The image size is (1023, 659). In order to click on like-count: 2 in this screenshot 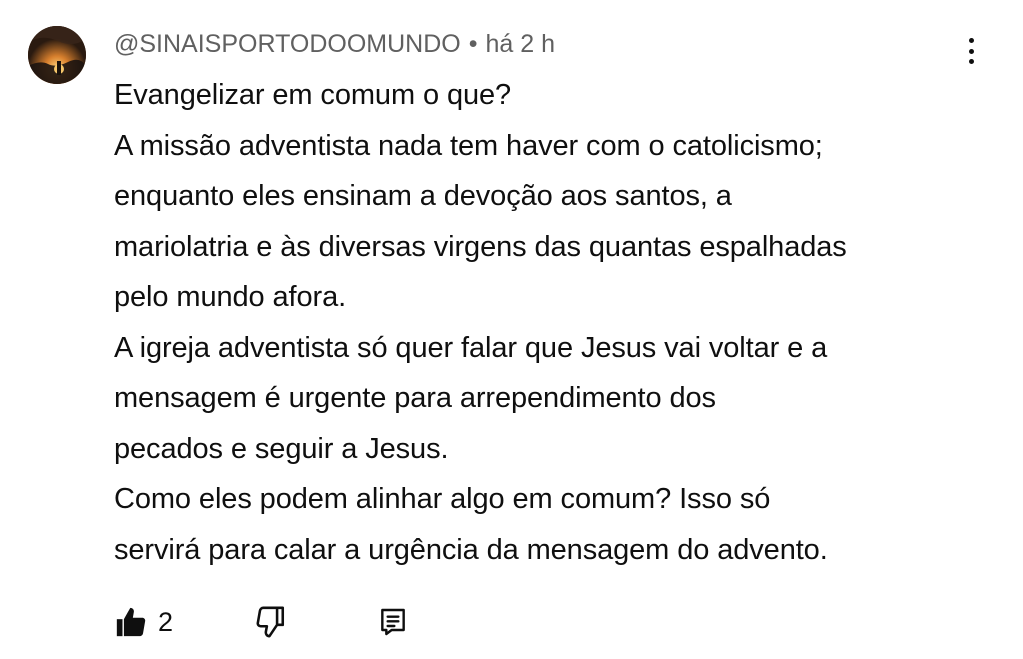, I will do `click(166, 622)`.